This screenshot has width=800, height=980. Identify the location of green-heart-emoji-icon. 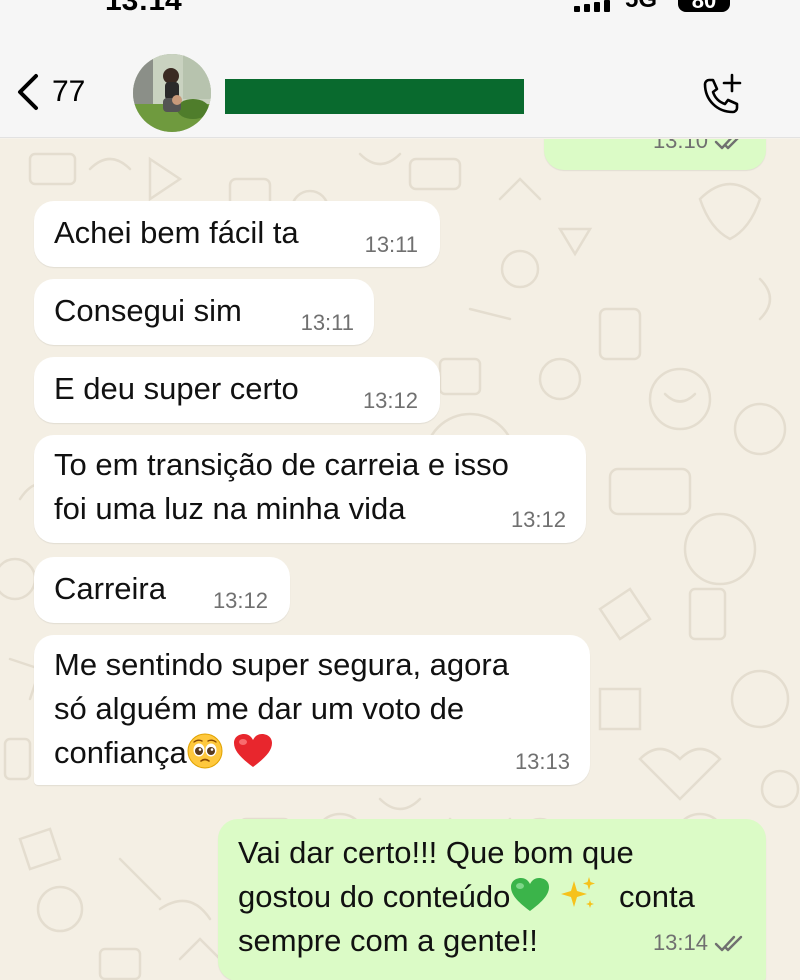
(530, 894).